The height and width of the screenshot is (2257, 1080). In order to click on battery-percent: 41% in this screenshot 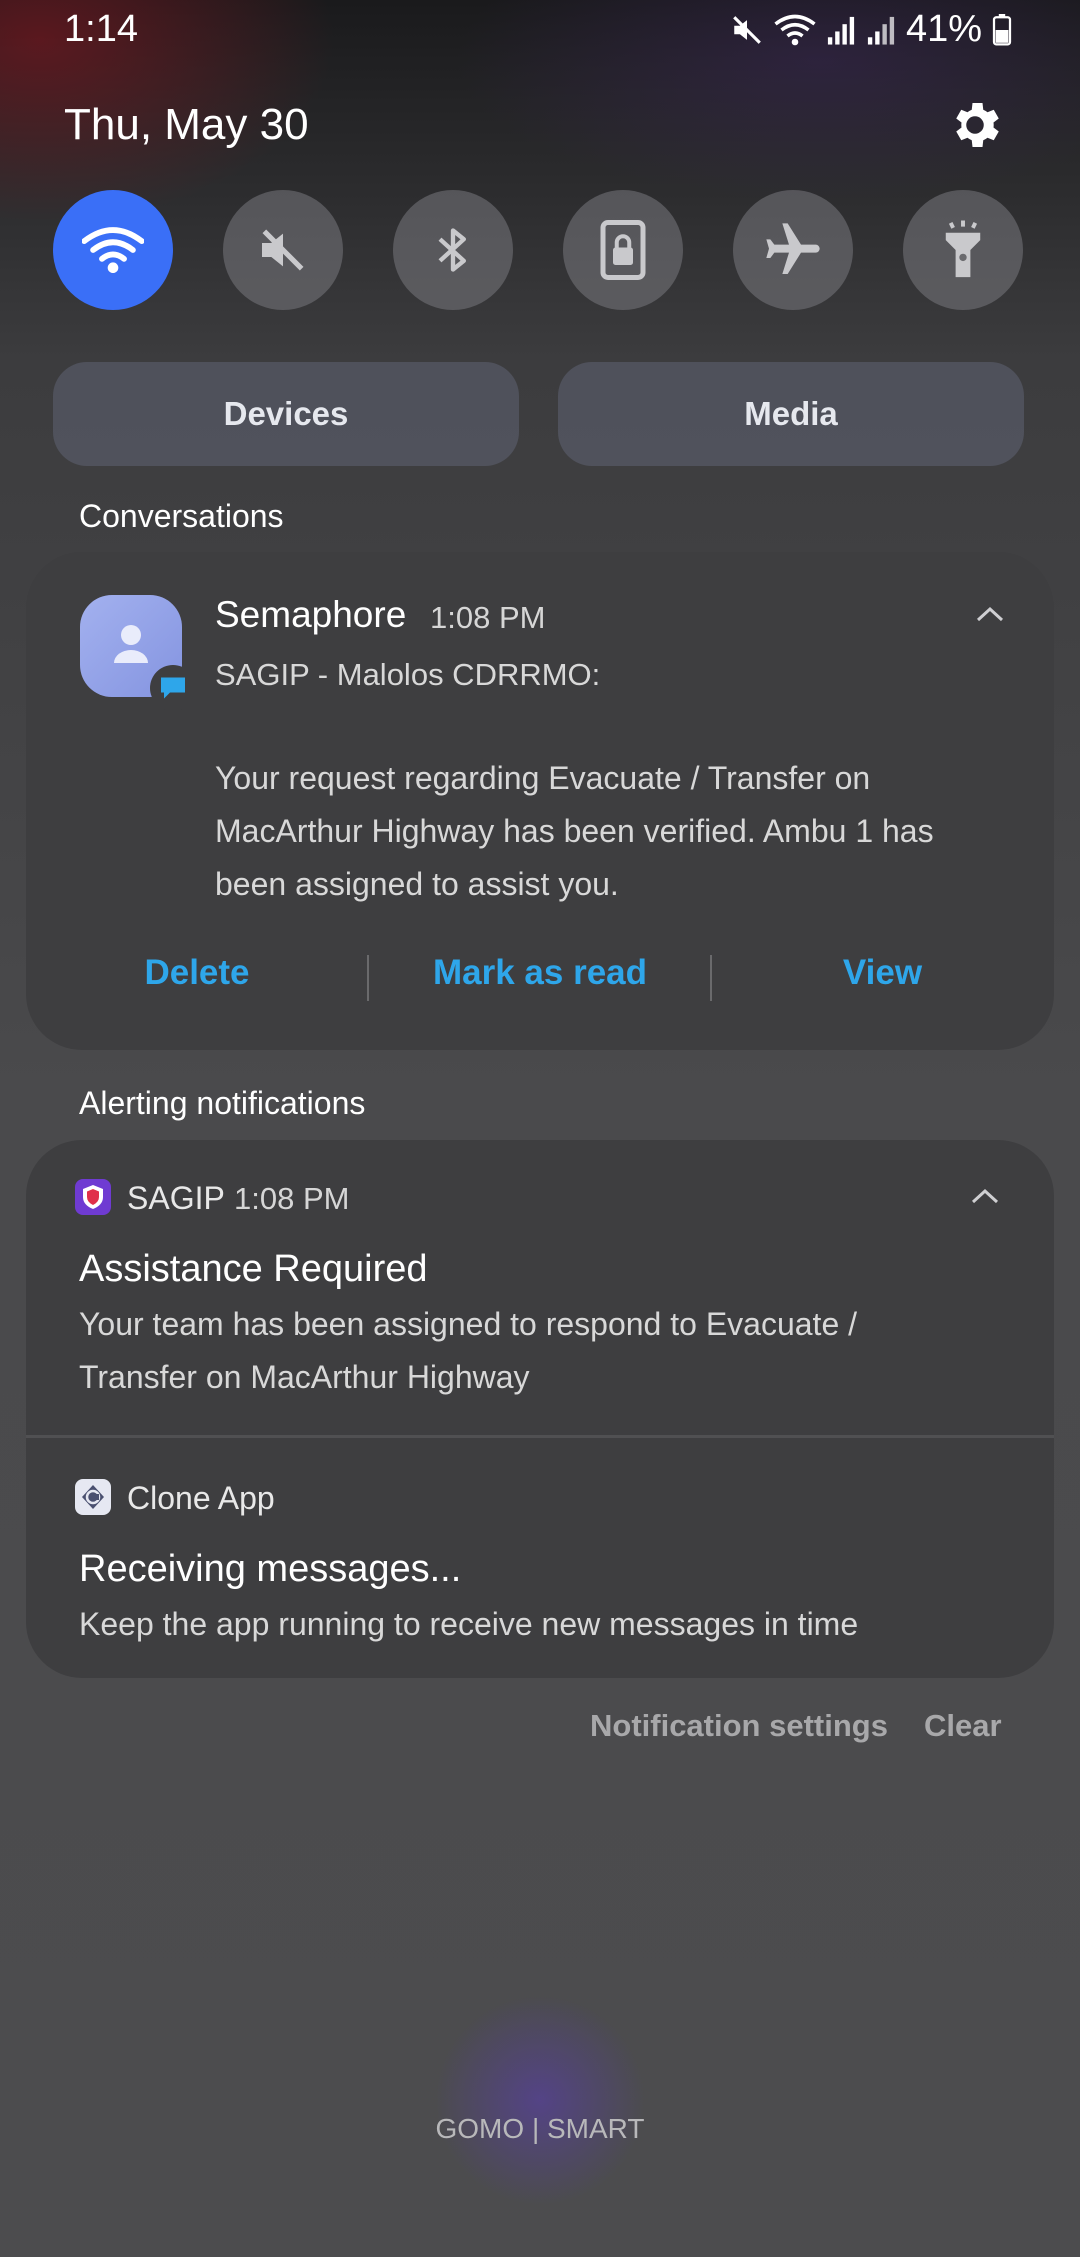, I will do `click(943, 29)`.